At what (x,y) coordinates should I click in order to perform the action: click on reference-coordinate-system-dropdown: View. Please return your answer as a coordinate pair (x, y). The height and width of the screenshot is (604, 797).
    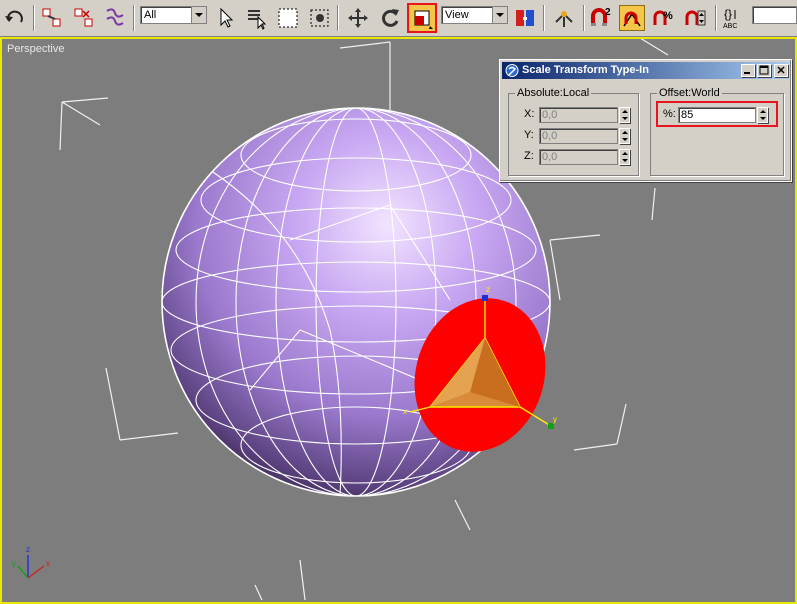
    Looking at the image, I should click on (474, 15).